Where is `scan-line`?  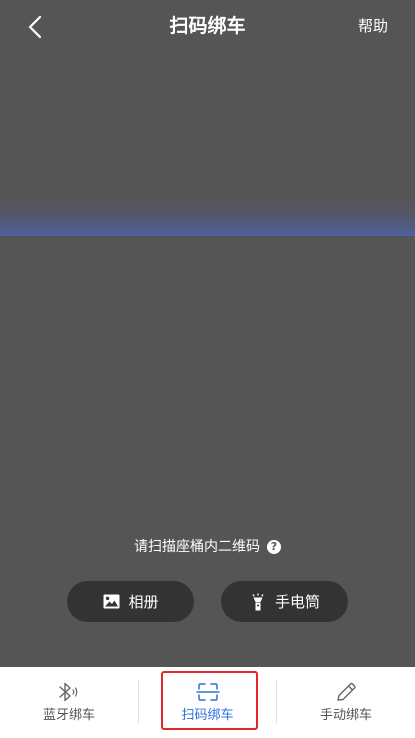
scan-line is located at coordinates (207, 216).